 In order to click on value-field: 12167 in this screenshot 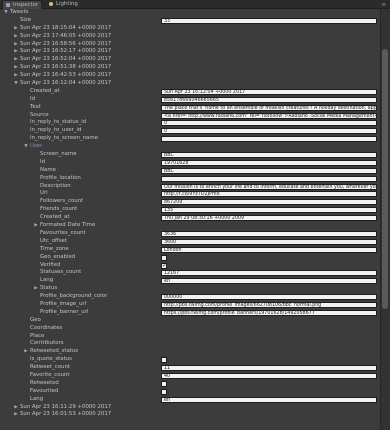, I will do `click(269, 273)`.